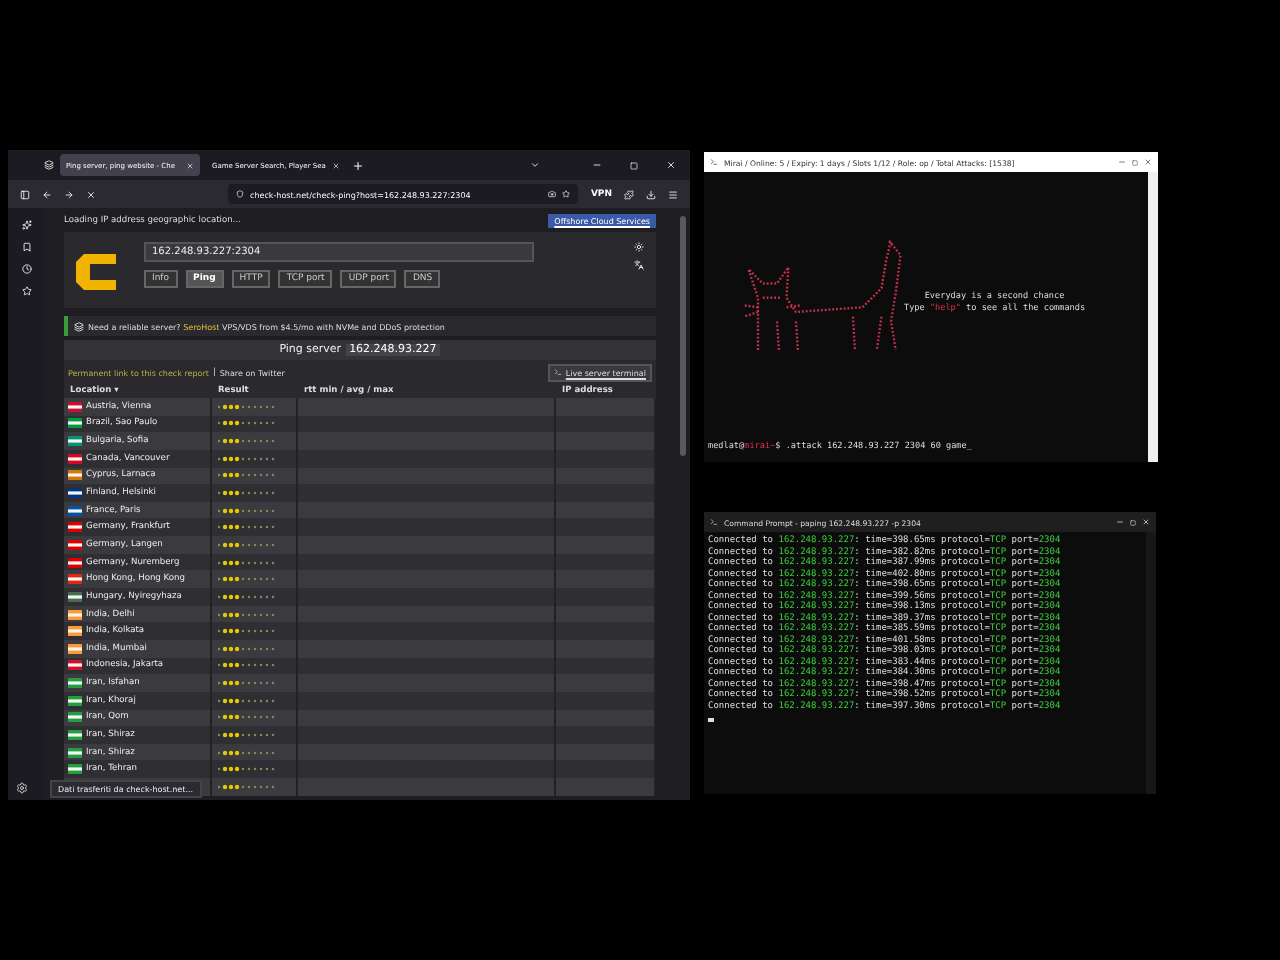 Image resolution: width=1280 pixels, height=960 pixels. I want to click on sparkles-icon, so click(26, 225).